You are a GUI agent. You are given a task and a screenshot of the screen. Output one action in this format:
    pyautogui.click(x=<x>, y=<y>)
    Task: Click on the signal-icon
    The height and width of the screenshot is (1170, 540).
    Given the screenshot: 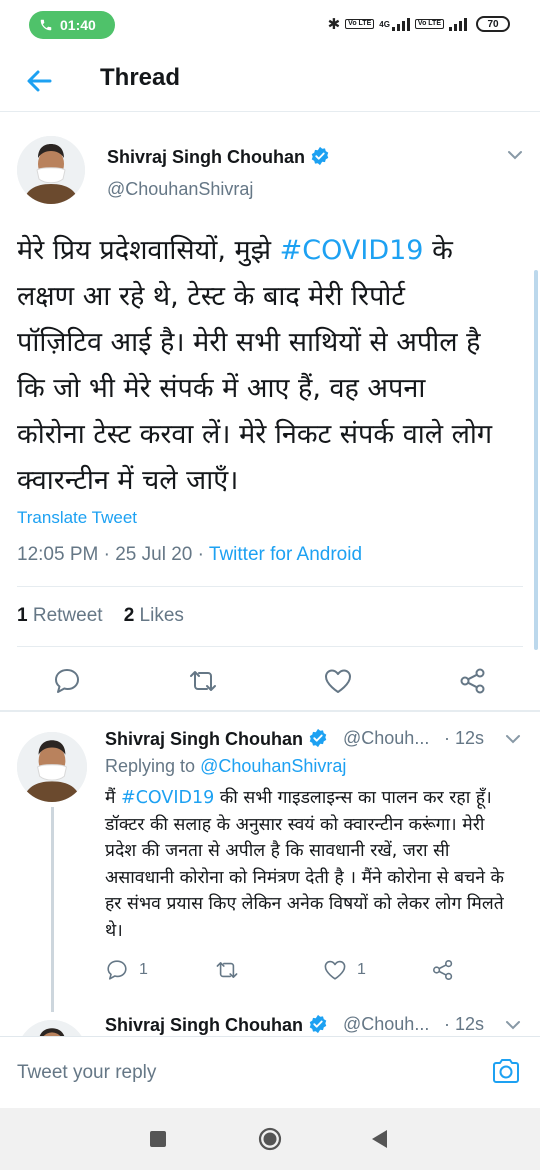 What is the action you would take?
    pyautogui.click(x=400, y=24)
    